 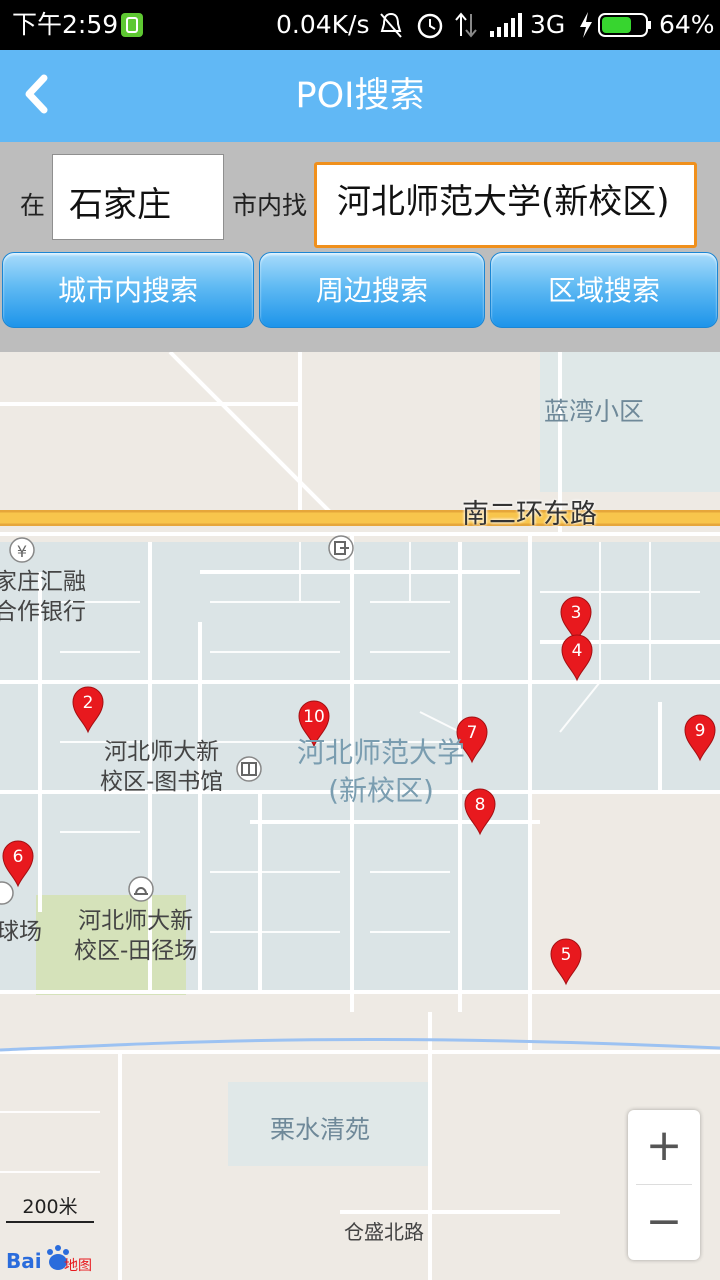 I want to click on label-nanerhuan: 南二环东路, so click(x=529, y=514).